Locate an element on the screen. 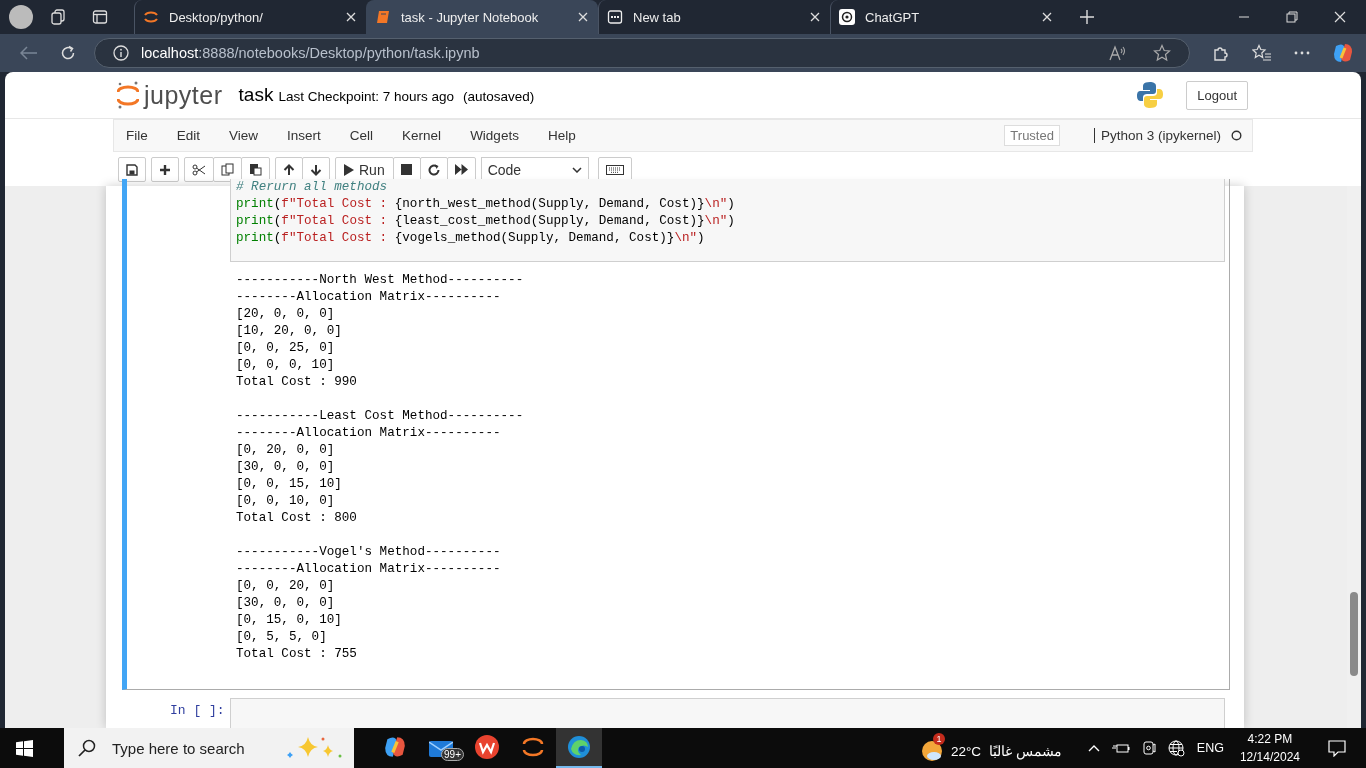 The width and height of the screenshot is (1366, 768). notification-badge: 1 is located at coordinates (938, 739).